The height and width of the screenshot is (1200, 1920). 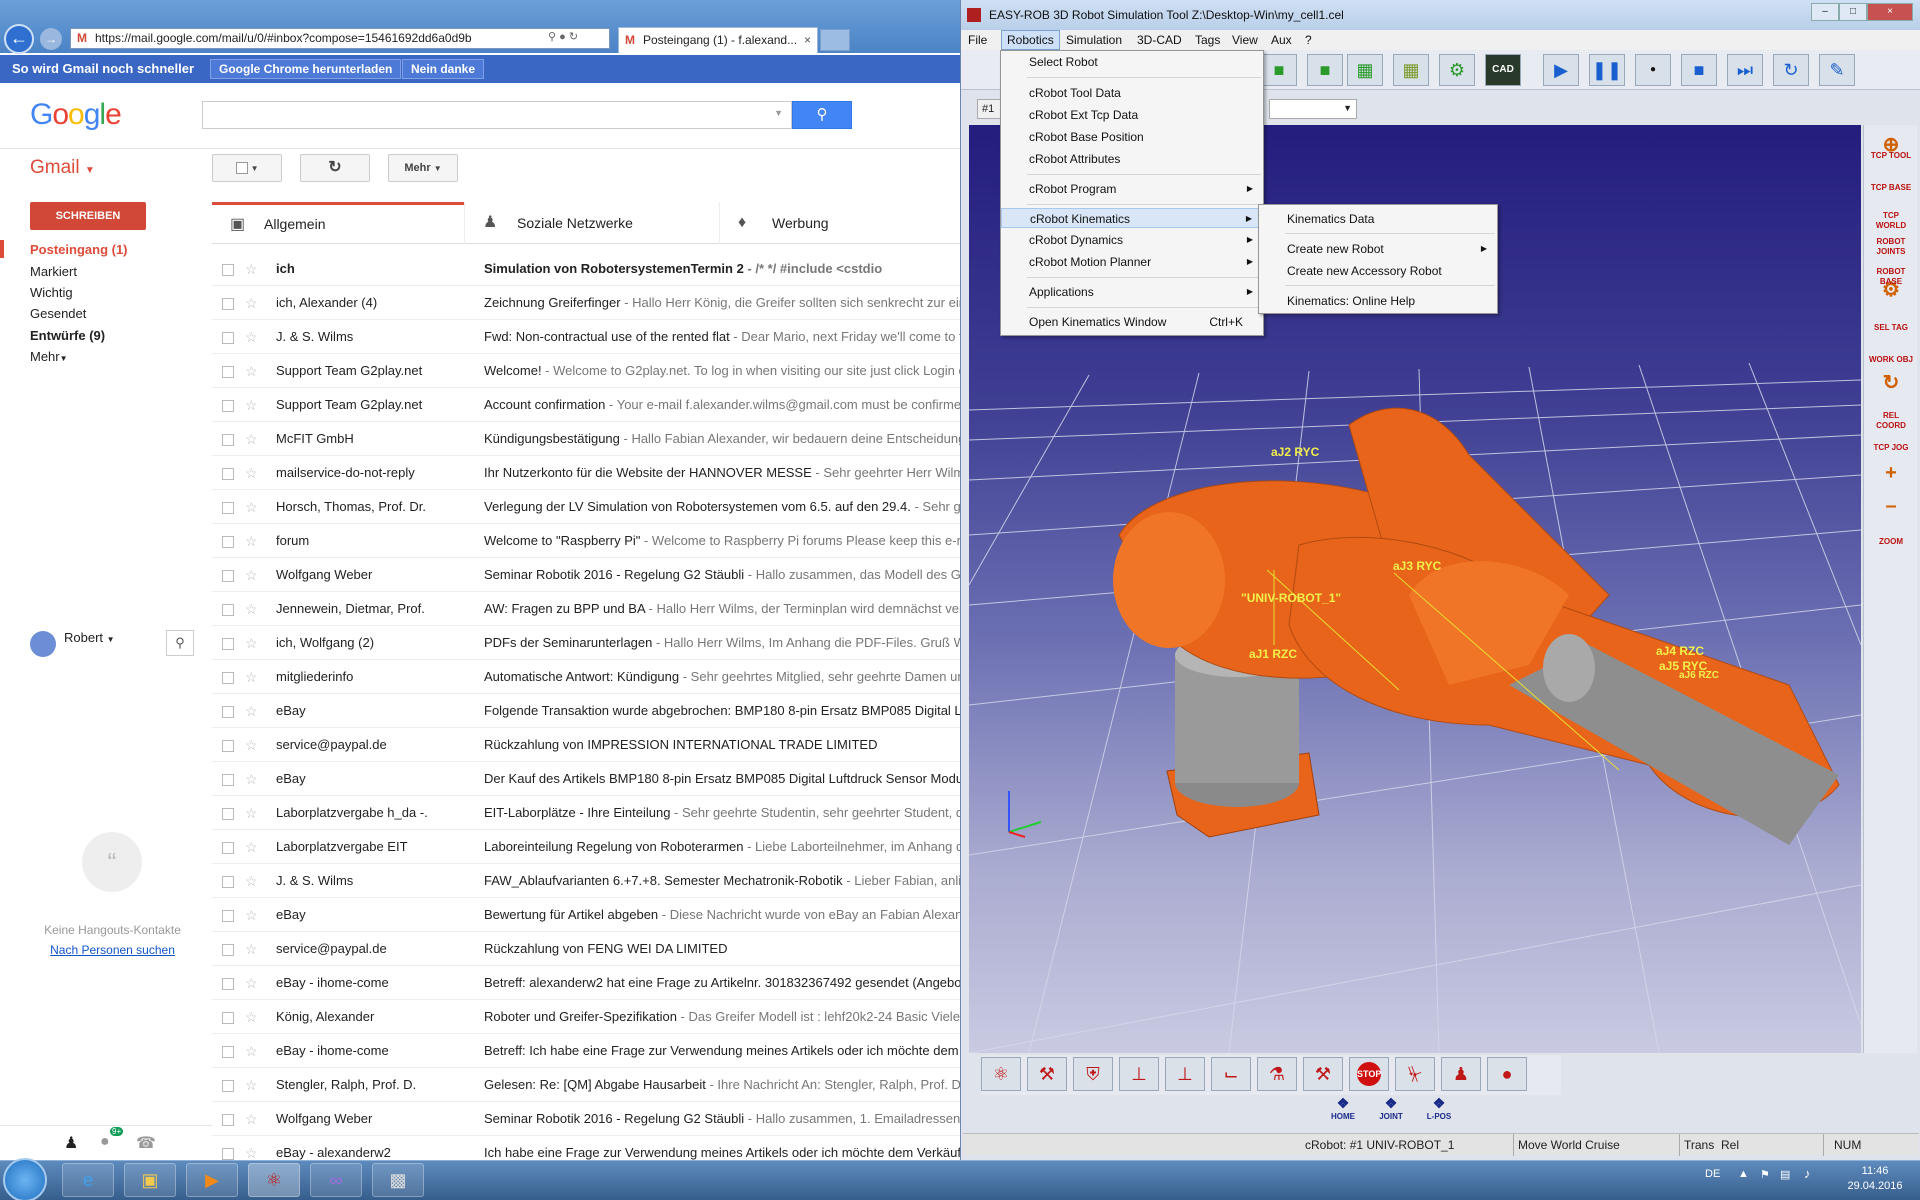 What do you see at coordinates (1132, 262) in the screenshot?
I see `menu-item-motion-planner: cRobot Motion Planner ▶` at bounding box center [1132, 262].